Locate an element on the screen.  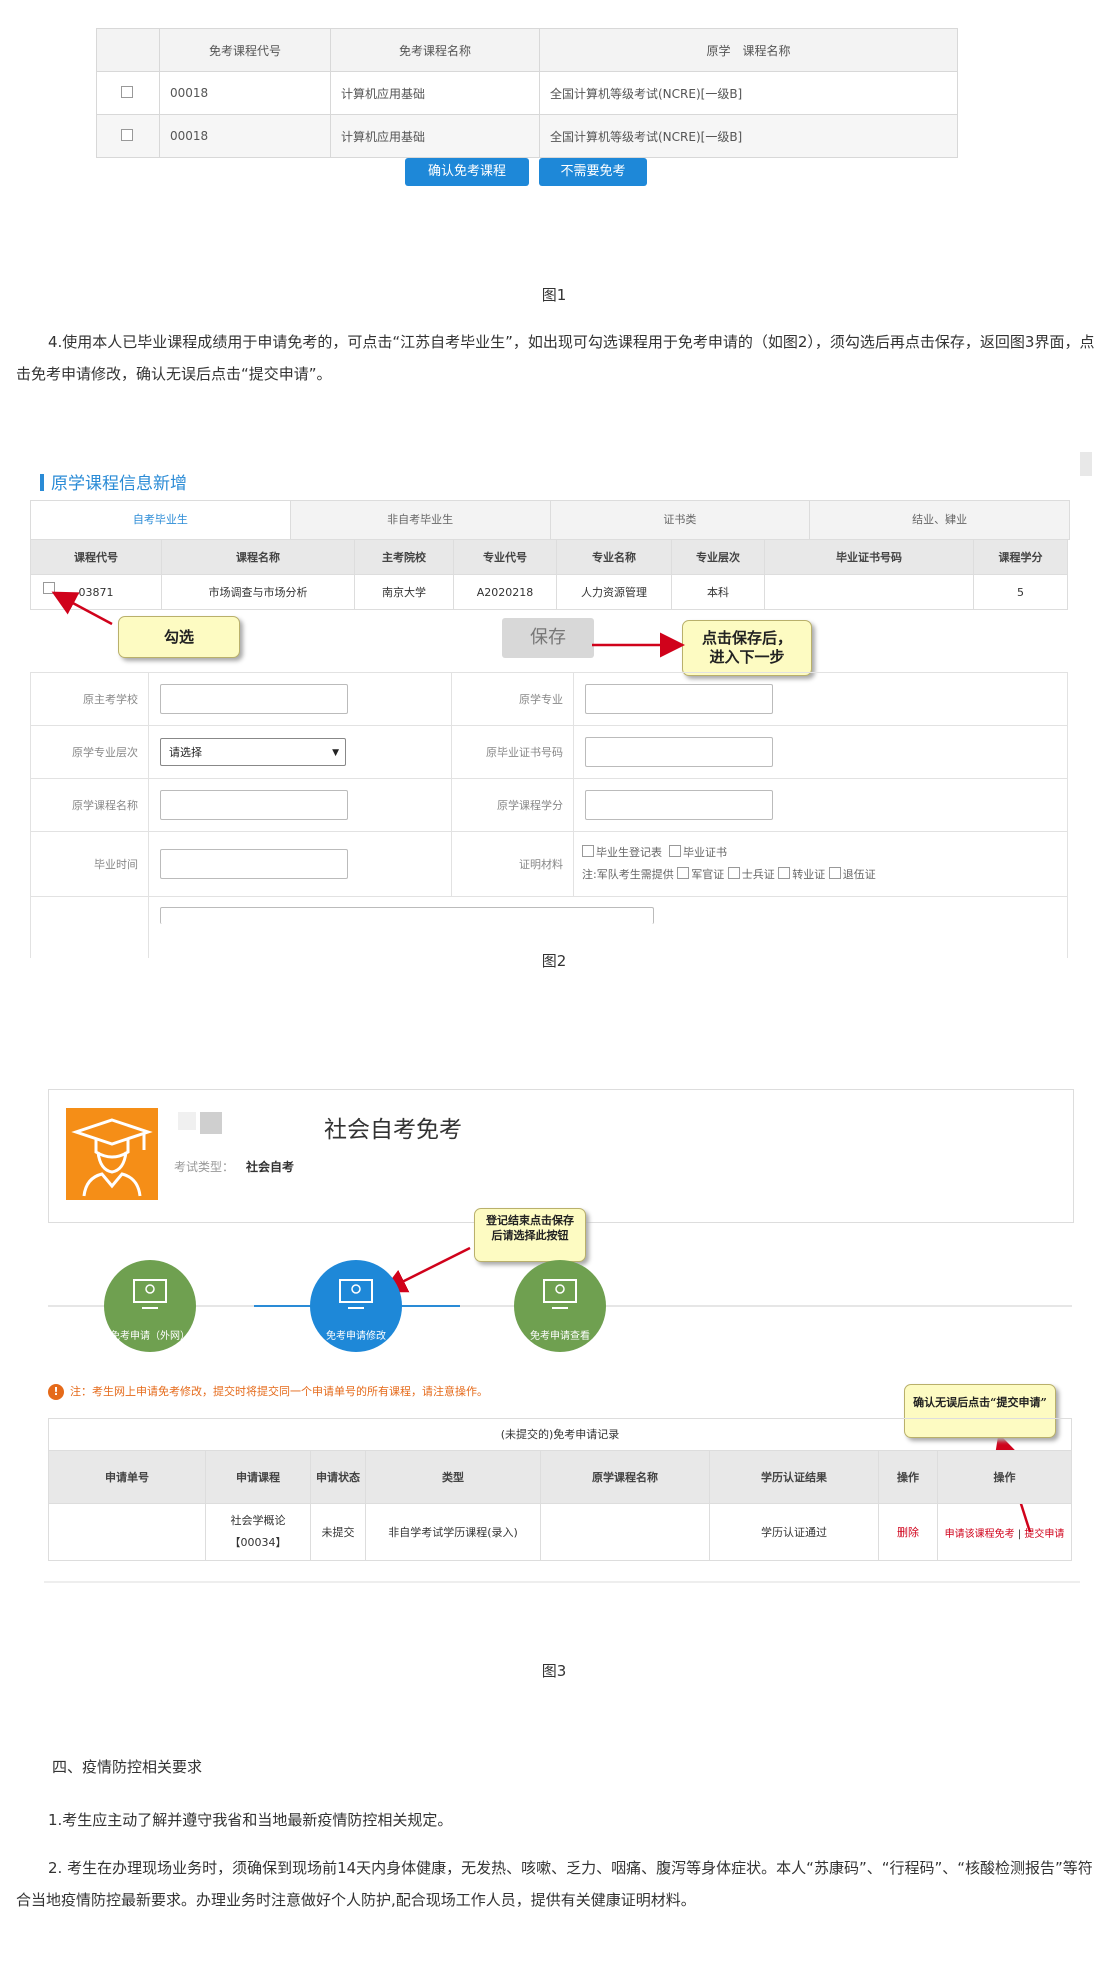
exam-type-value: 社会自考 is located at coordinates (270, 1167).